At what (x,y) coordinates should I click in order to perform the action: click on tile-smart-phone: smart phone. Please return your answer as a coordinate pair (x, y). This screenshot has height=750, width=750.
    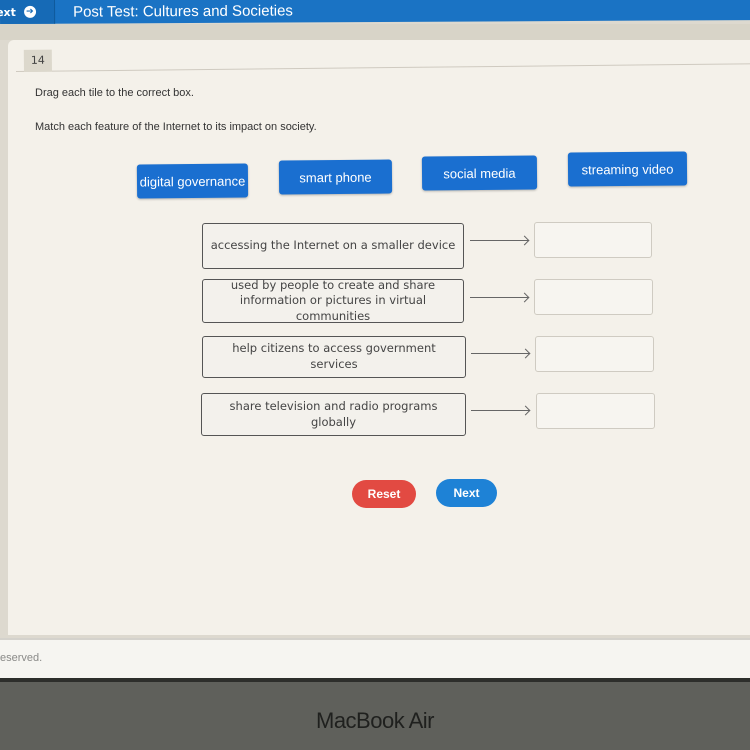
    Looking at the image, I should click on (335, 177).